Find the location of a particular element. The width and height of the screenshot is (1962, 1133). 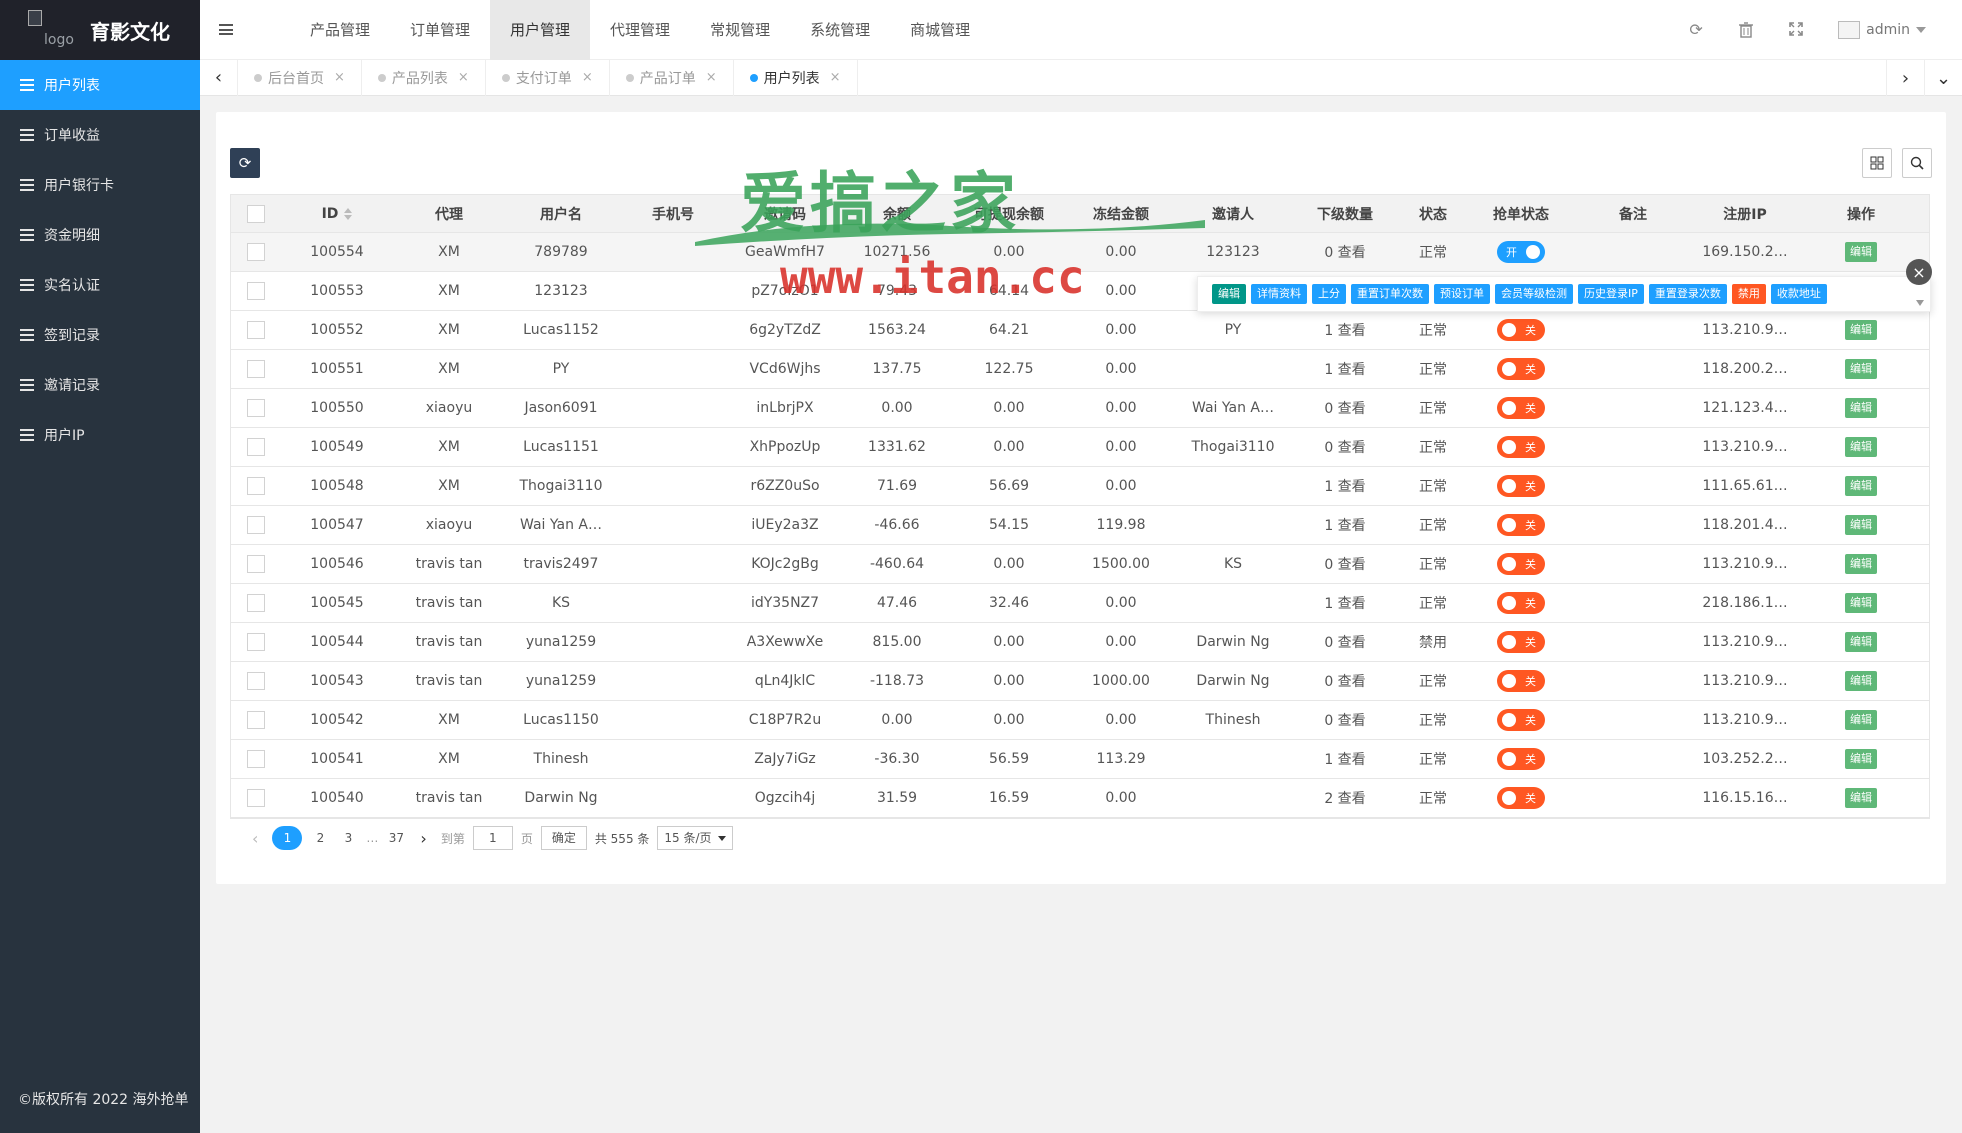

columns-filter-button is located at coordinates (1877, 163).